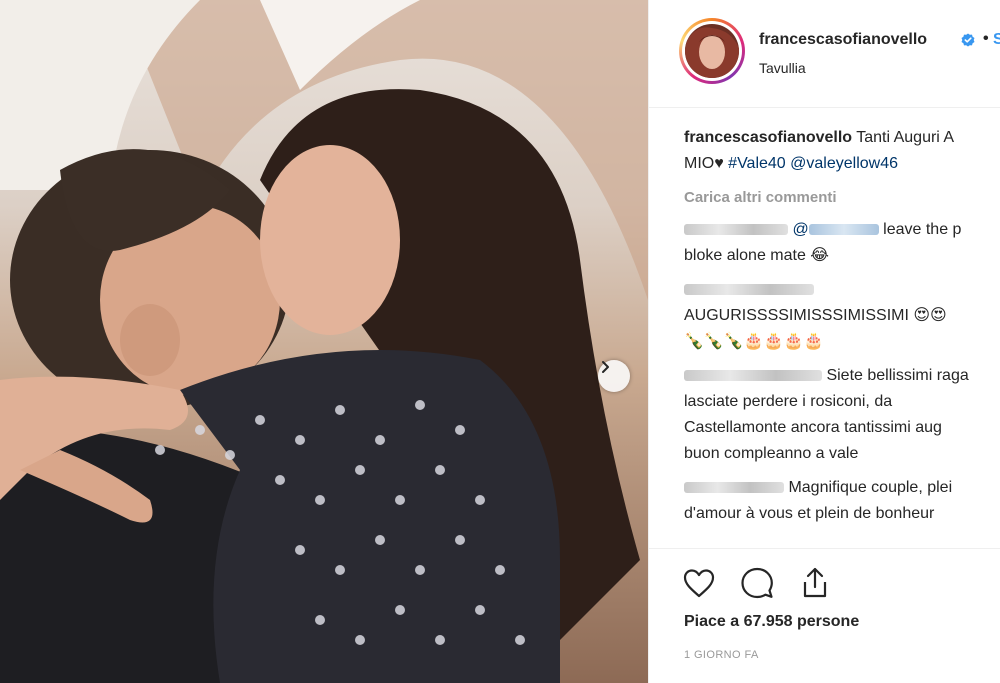  What do you see at coordinates (844, 163) in the screenshot?
I see `caption-mention: @valeyellow46` at bounding box center [844, 163].